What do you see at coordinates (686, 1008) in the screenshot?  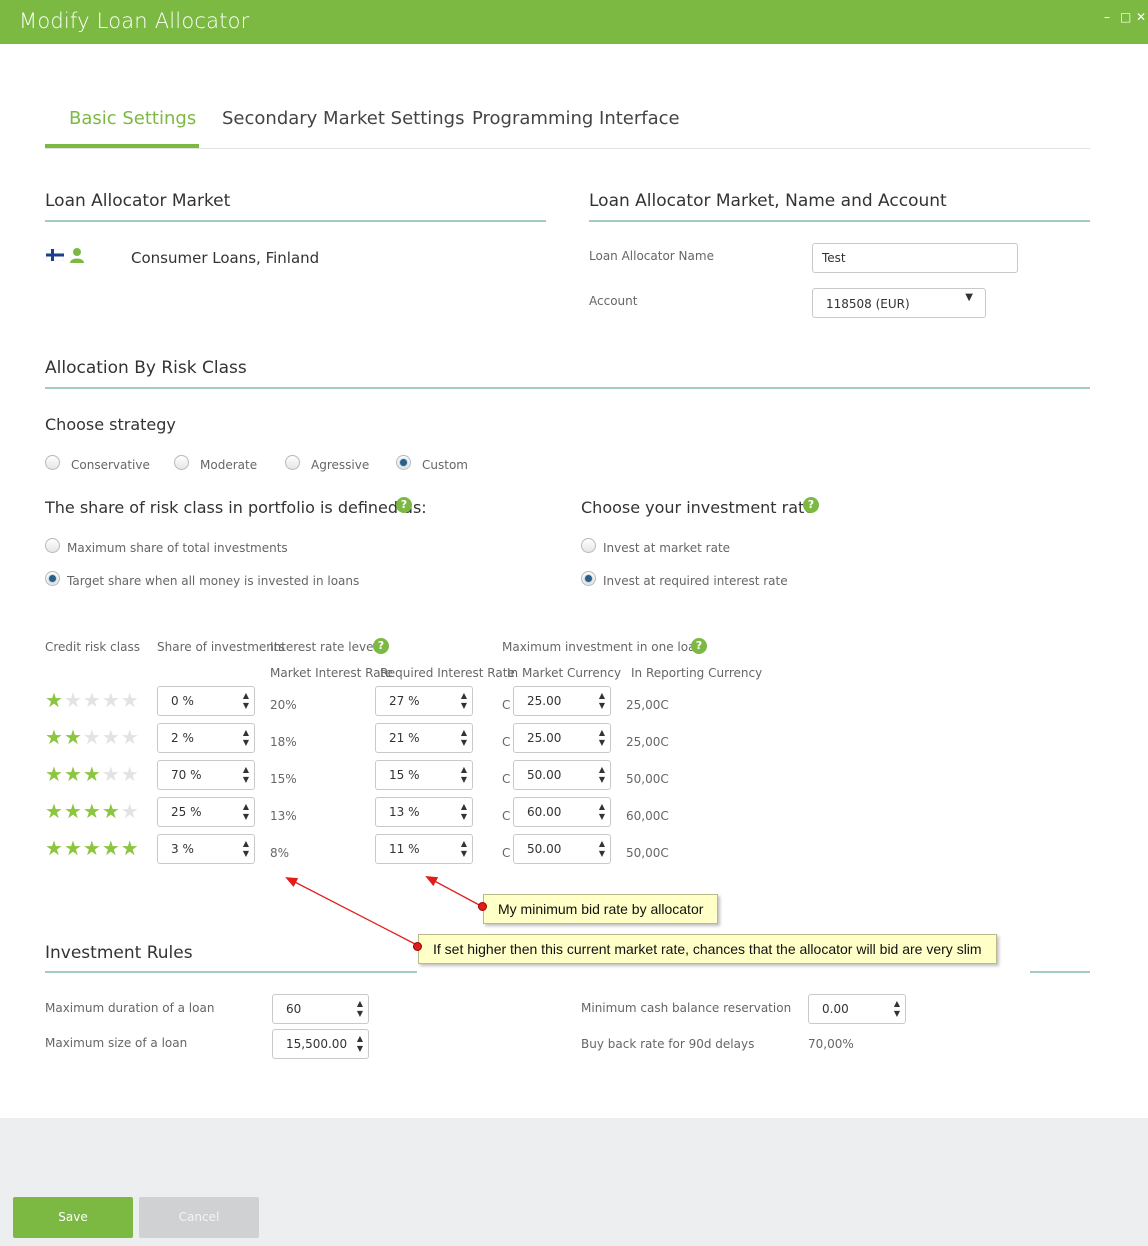 I see `min-cash-label: Minimum cash balance reservation` at bounding box center [686, 1008].